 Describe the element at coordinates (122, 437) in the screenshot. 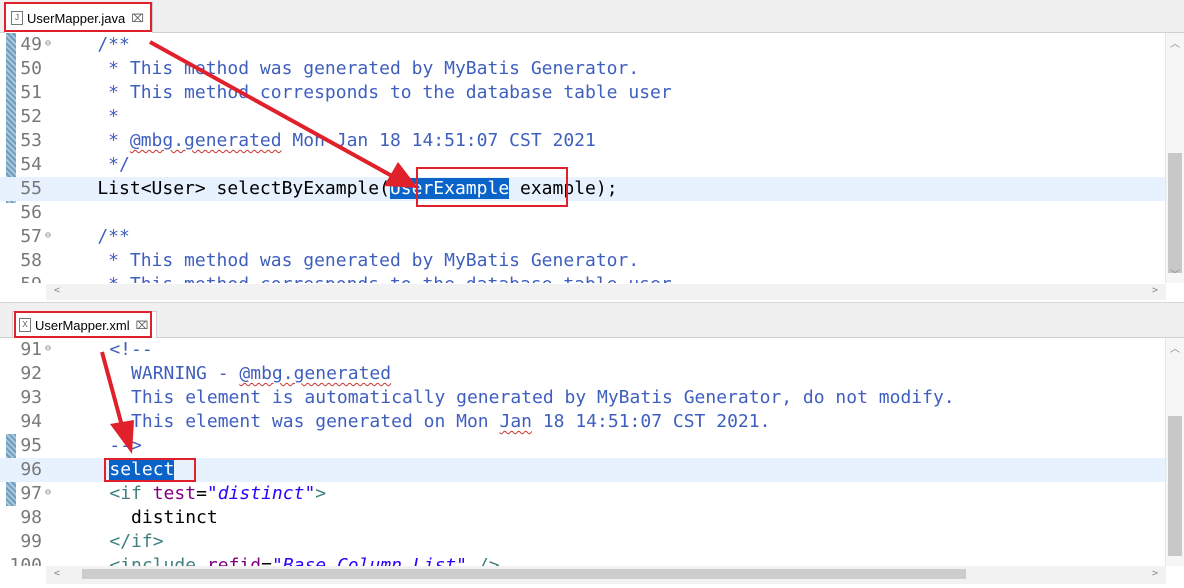

I see `arrow-head-to-select` at that location.